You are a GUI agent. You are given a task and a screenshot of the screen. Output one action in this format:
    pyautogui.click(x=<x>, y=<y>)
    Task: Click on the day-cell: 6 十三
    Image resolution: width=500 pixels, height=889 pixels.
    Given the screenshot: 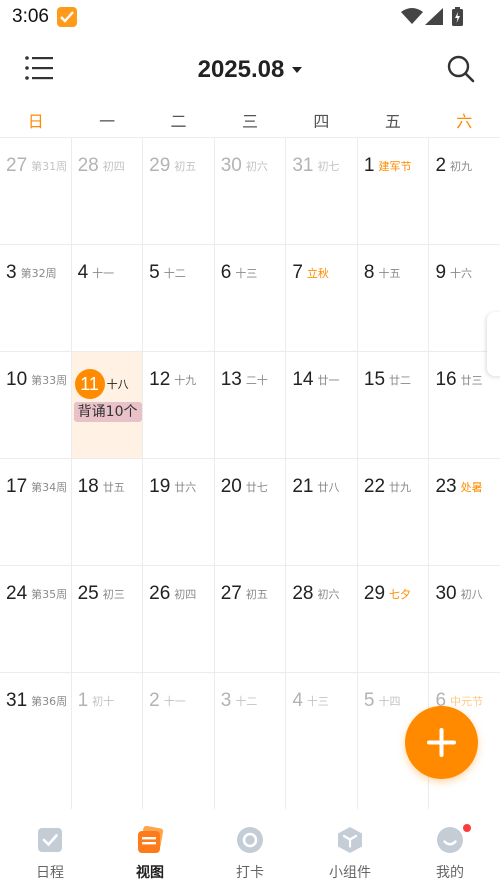 What is the action you would take?
    pyautogui.click(x=251, y=298)
    